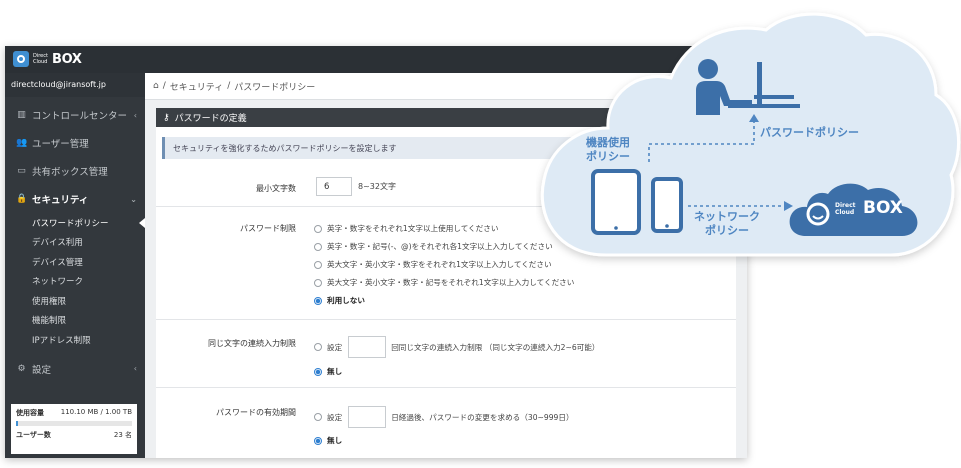  I want to click on box-logo-small-text: Direct Cloud, so click(845, 209).